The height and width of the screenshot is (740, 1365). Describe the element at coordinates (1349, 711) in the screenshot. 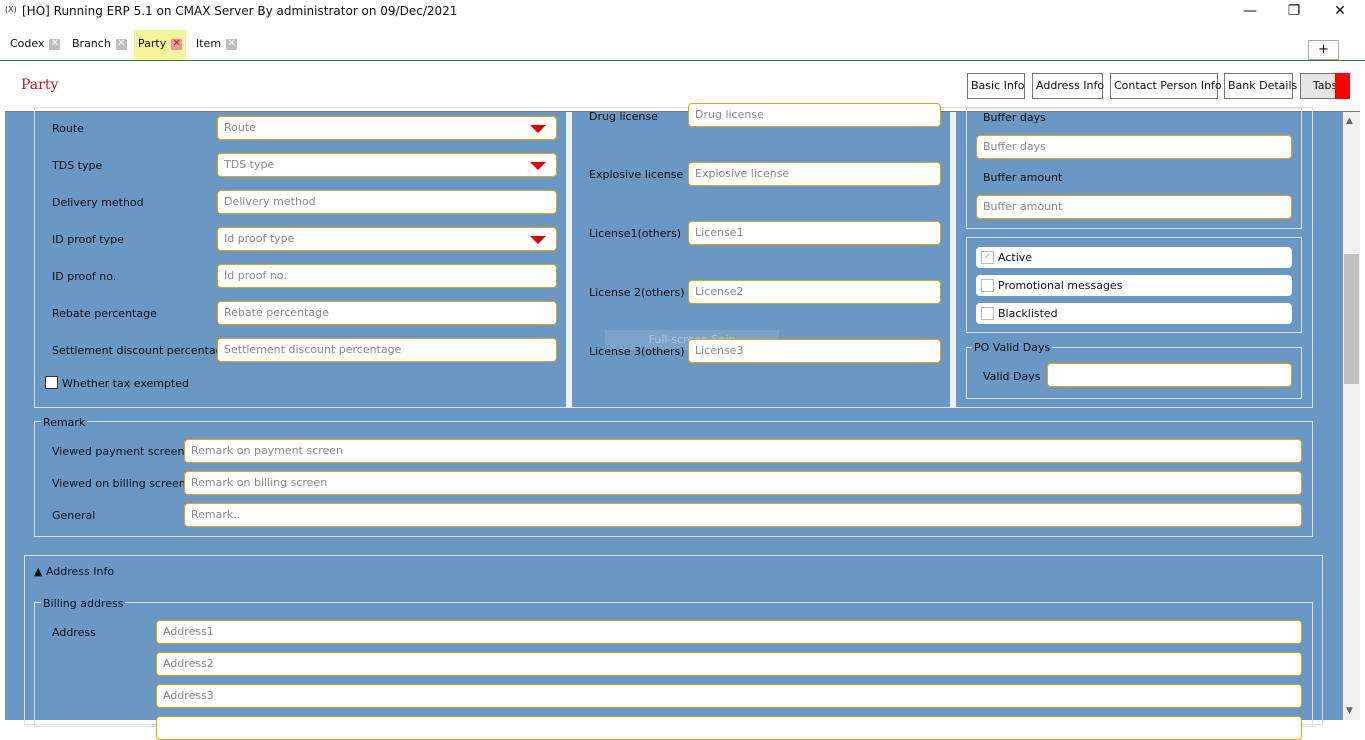

I see `scroll-down-icon: ▼` at that location.